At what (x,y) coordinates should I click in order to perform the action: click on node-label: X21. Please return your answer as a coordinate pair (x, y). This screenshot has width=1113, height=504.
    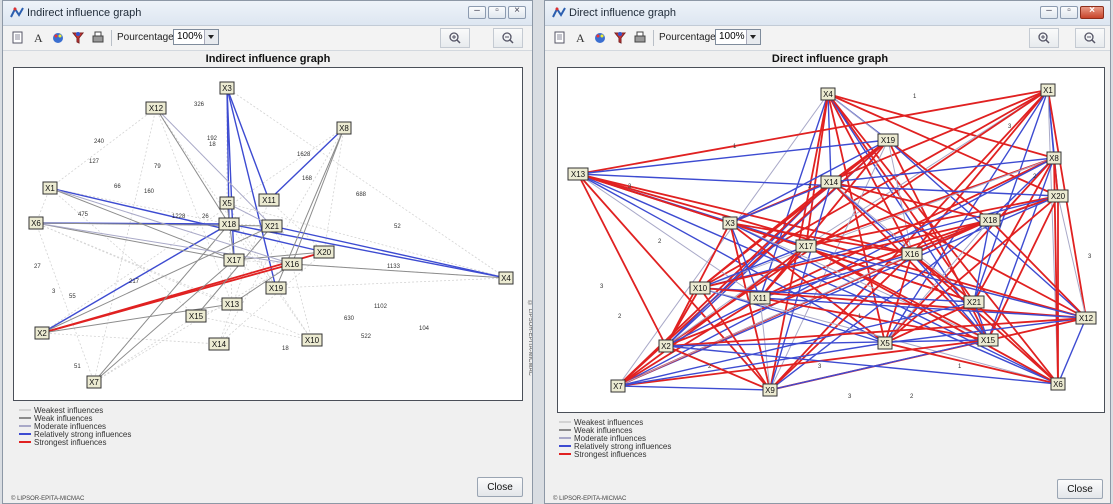
    Looking at the image, I should click on (974, 302).